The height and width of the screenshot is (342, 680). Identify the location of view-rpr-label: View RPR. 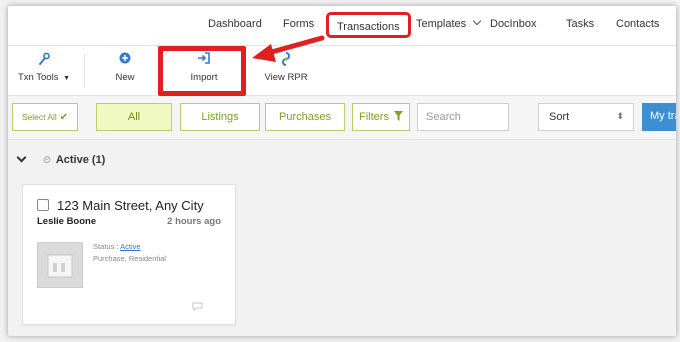
(286, 77).